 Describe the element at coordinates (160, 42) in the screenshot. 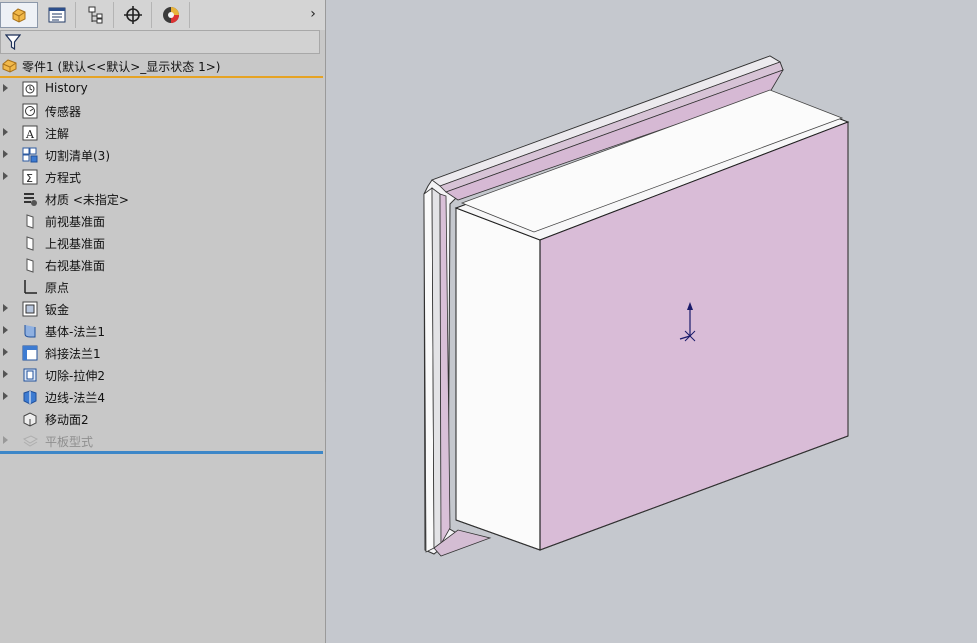

I see `tree-filter-bar` at that location.